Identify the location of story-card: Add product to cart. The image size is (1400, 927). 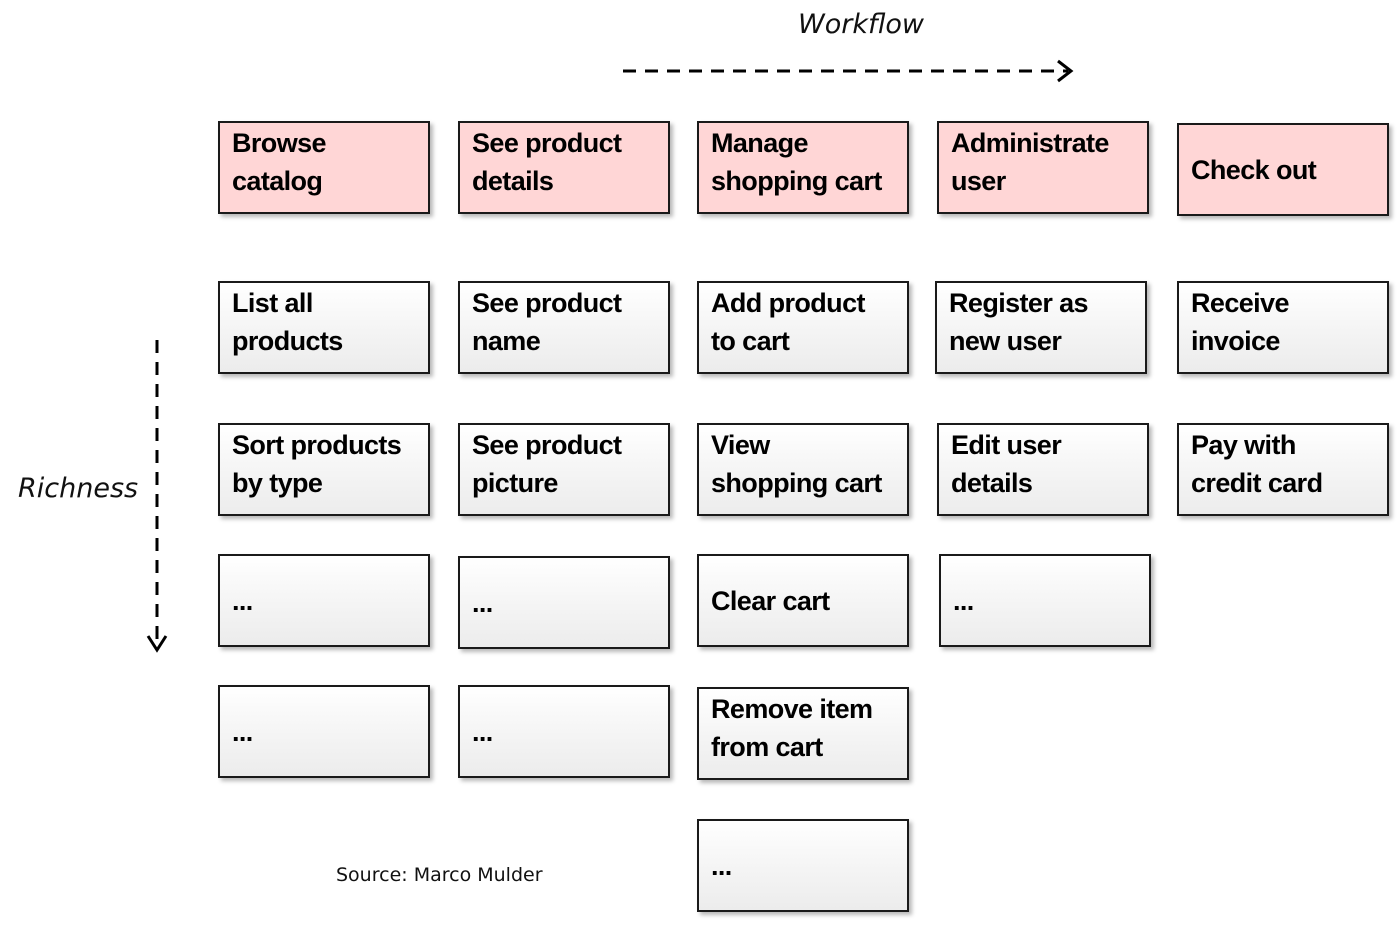
(803, 327).